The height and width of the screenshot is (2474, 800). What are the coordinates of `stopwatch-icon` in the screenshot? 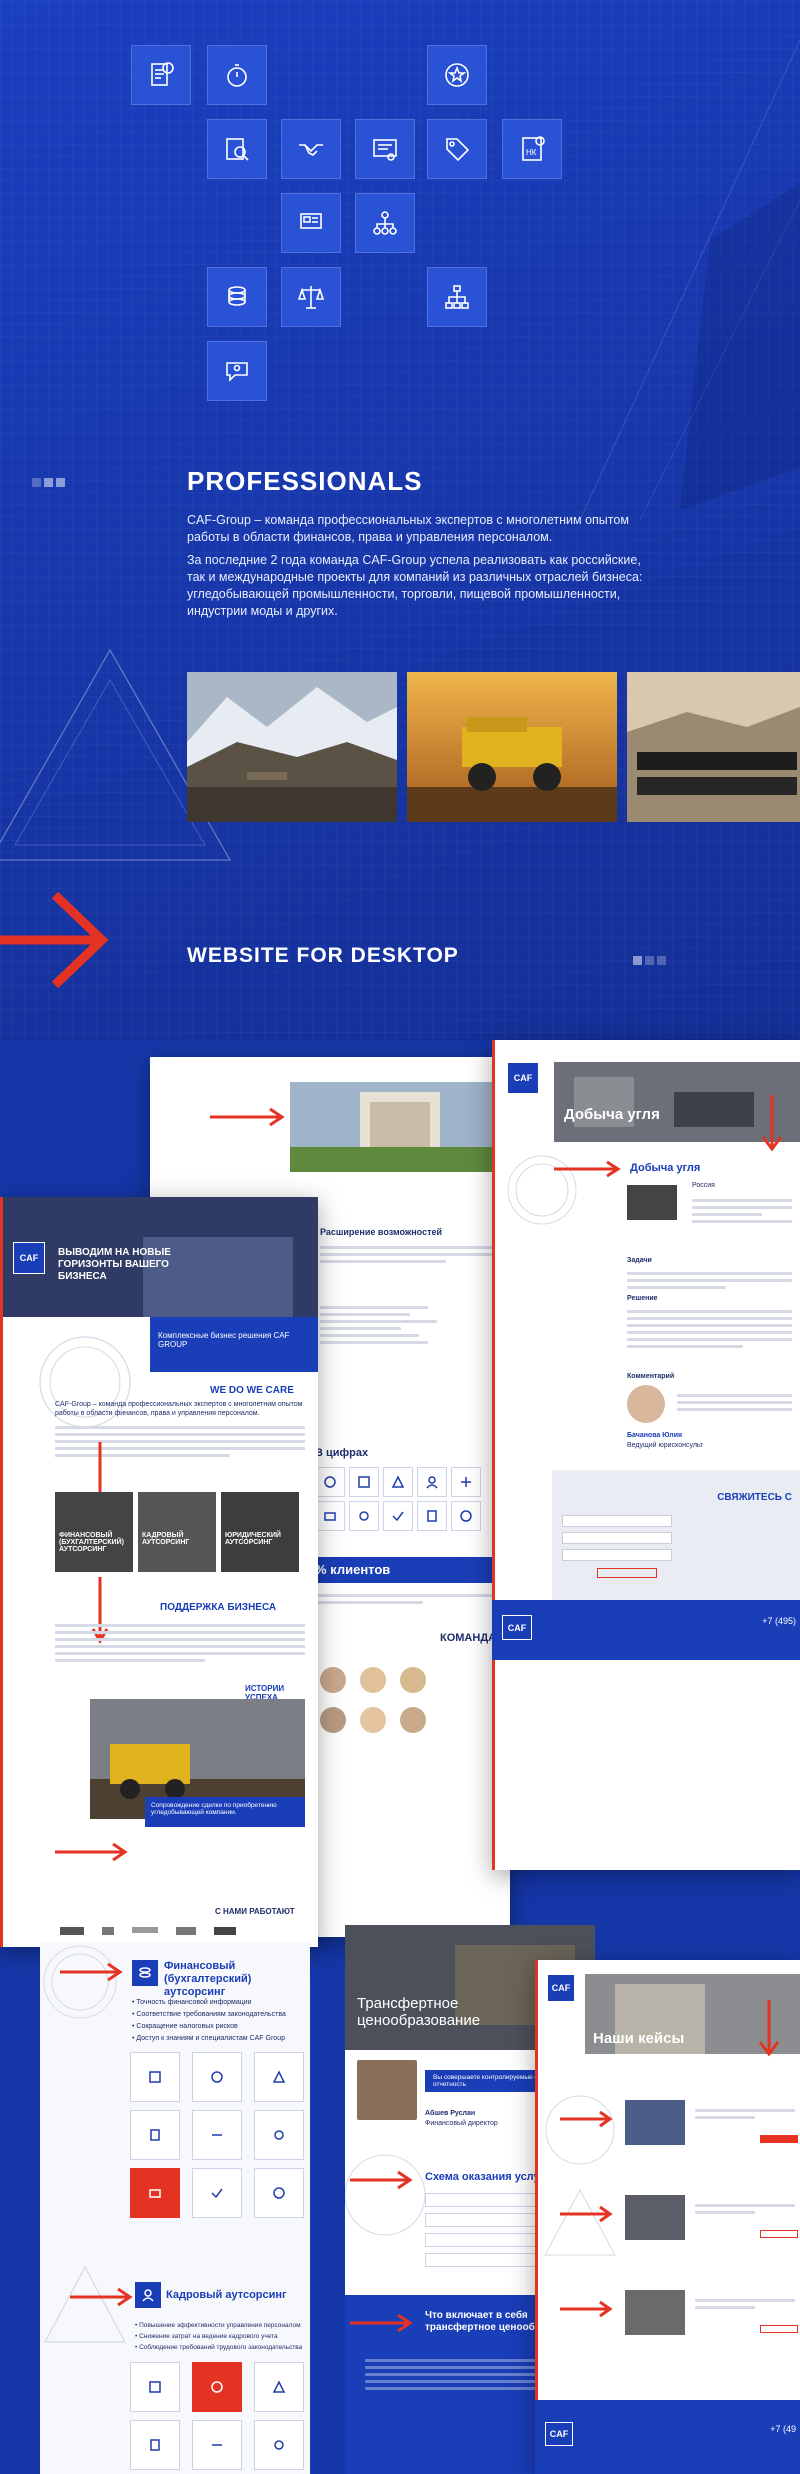 It's located at (237, 75).